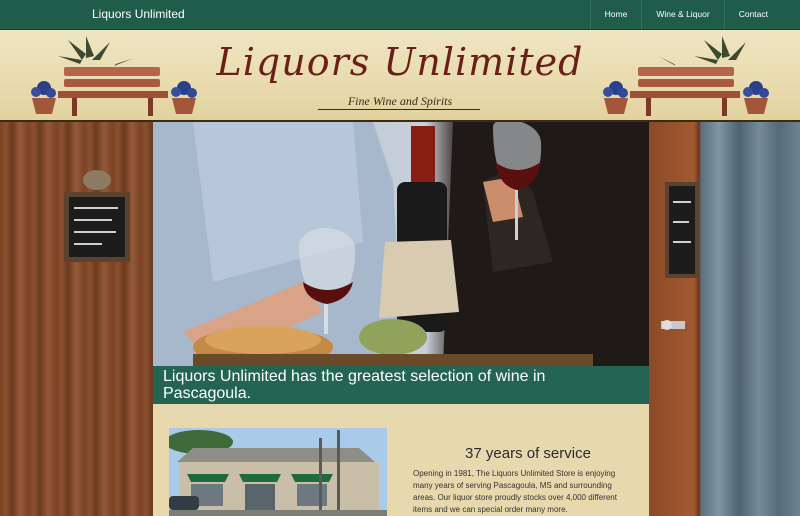  I want to click on service-heading: 37 years of service, so click(528, 453).